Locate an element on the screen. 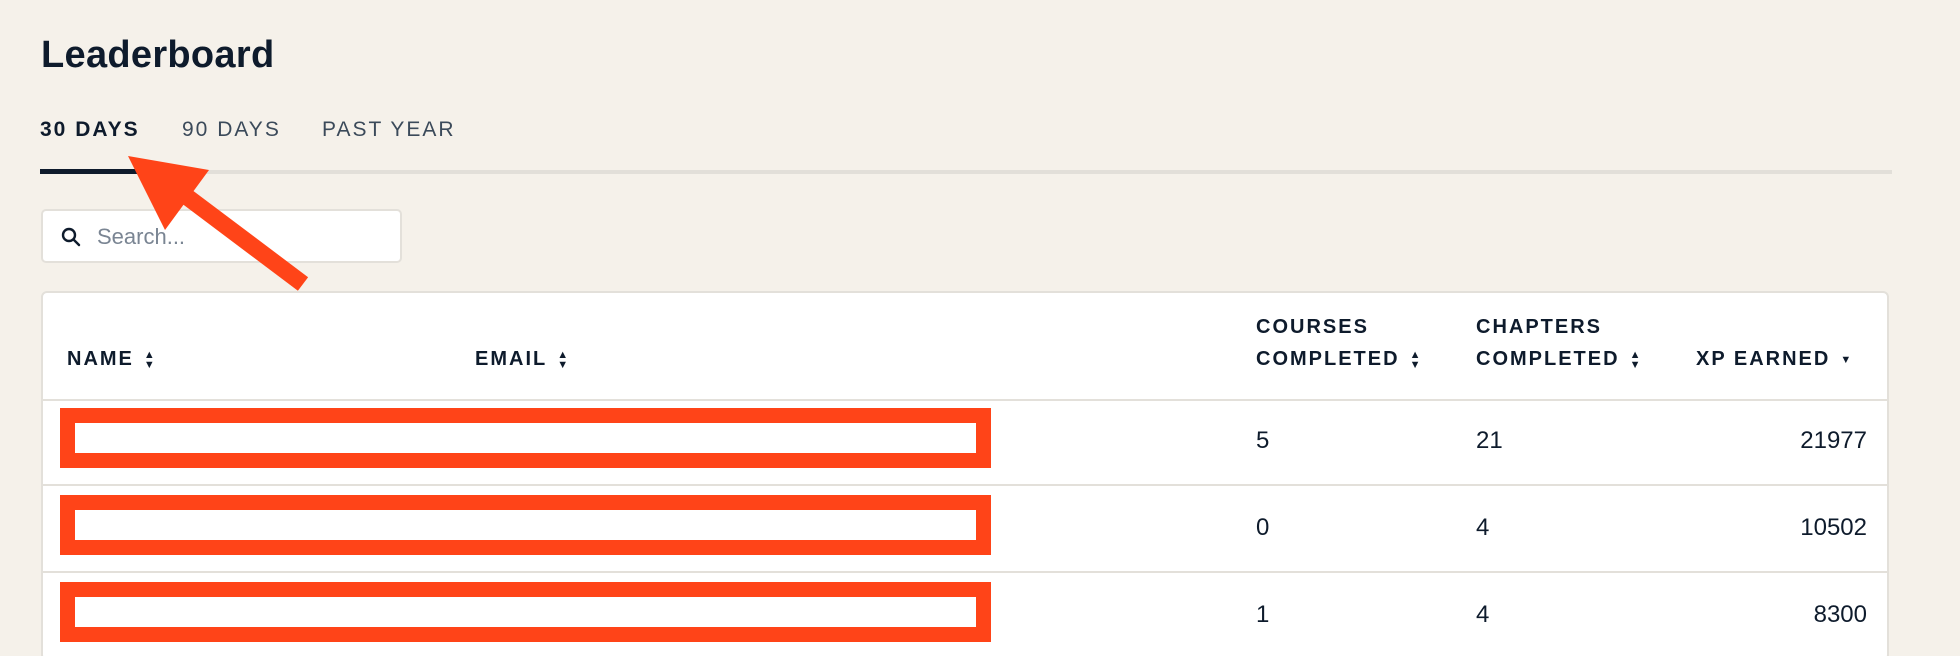 This screenshot has height=656, width=1960. xp-earned-cell: 8300 is located at coordinates (1840, 614).